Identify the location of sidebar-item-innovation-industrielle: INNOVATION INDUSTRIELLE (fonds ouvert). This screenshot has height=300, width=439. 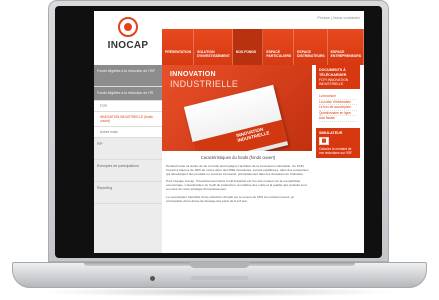
(128, 119).